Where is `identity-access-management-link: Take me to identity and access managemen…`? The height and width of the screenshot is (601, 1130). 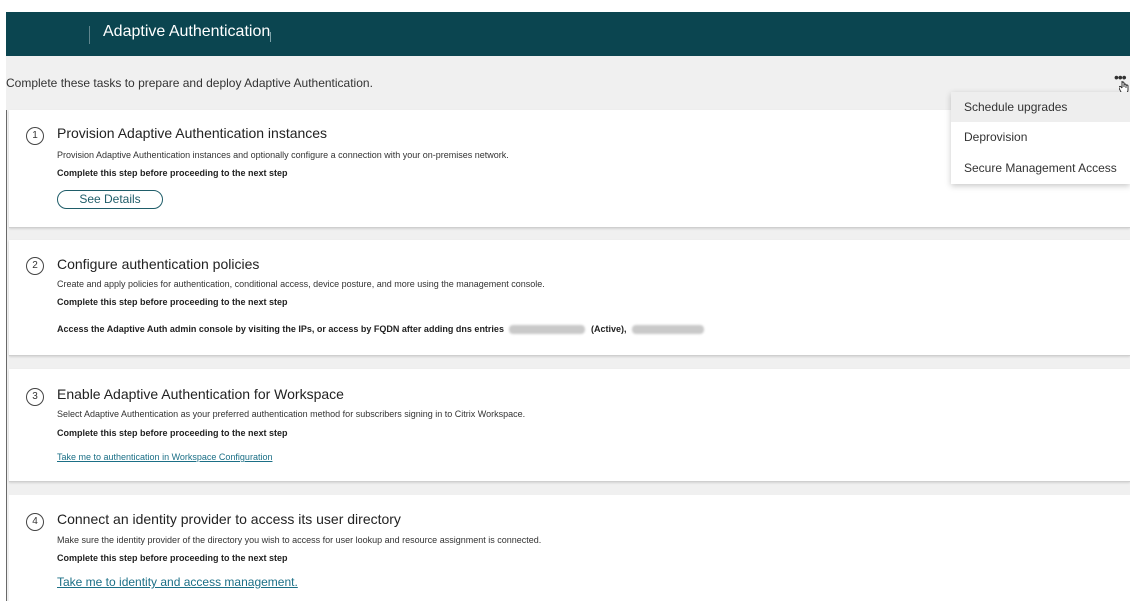 identity-access-management-link: Take me to identity and access managemen… is located at coordinates (177, 582).